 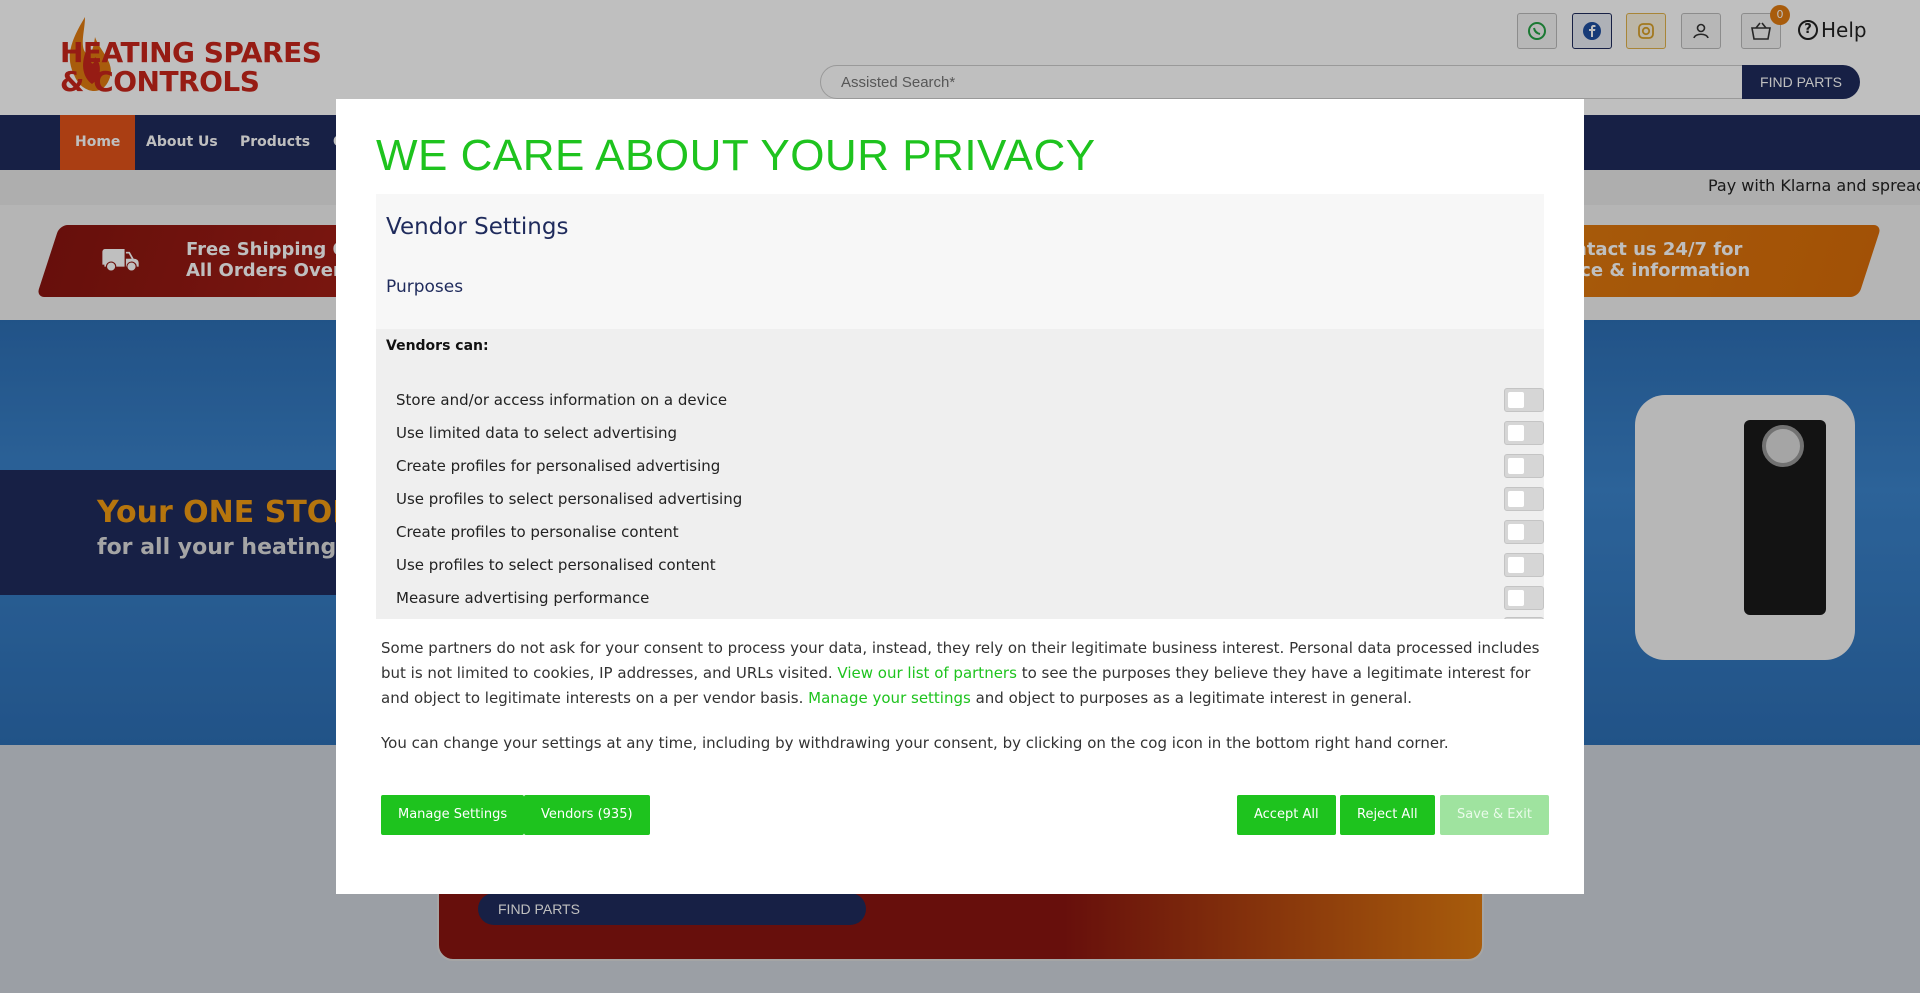 I want to click on manage-settings-button: Manage Settings, so click(x=453, y=815).